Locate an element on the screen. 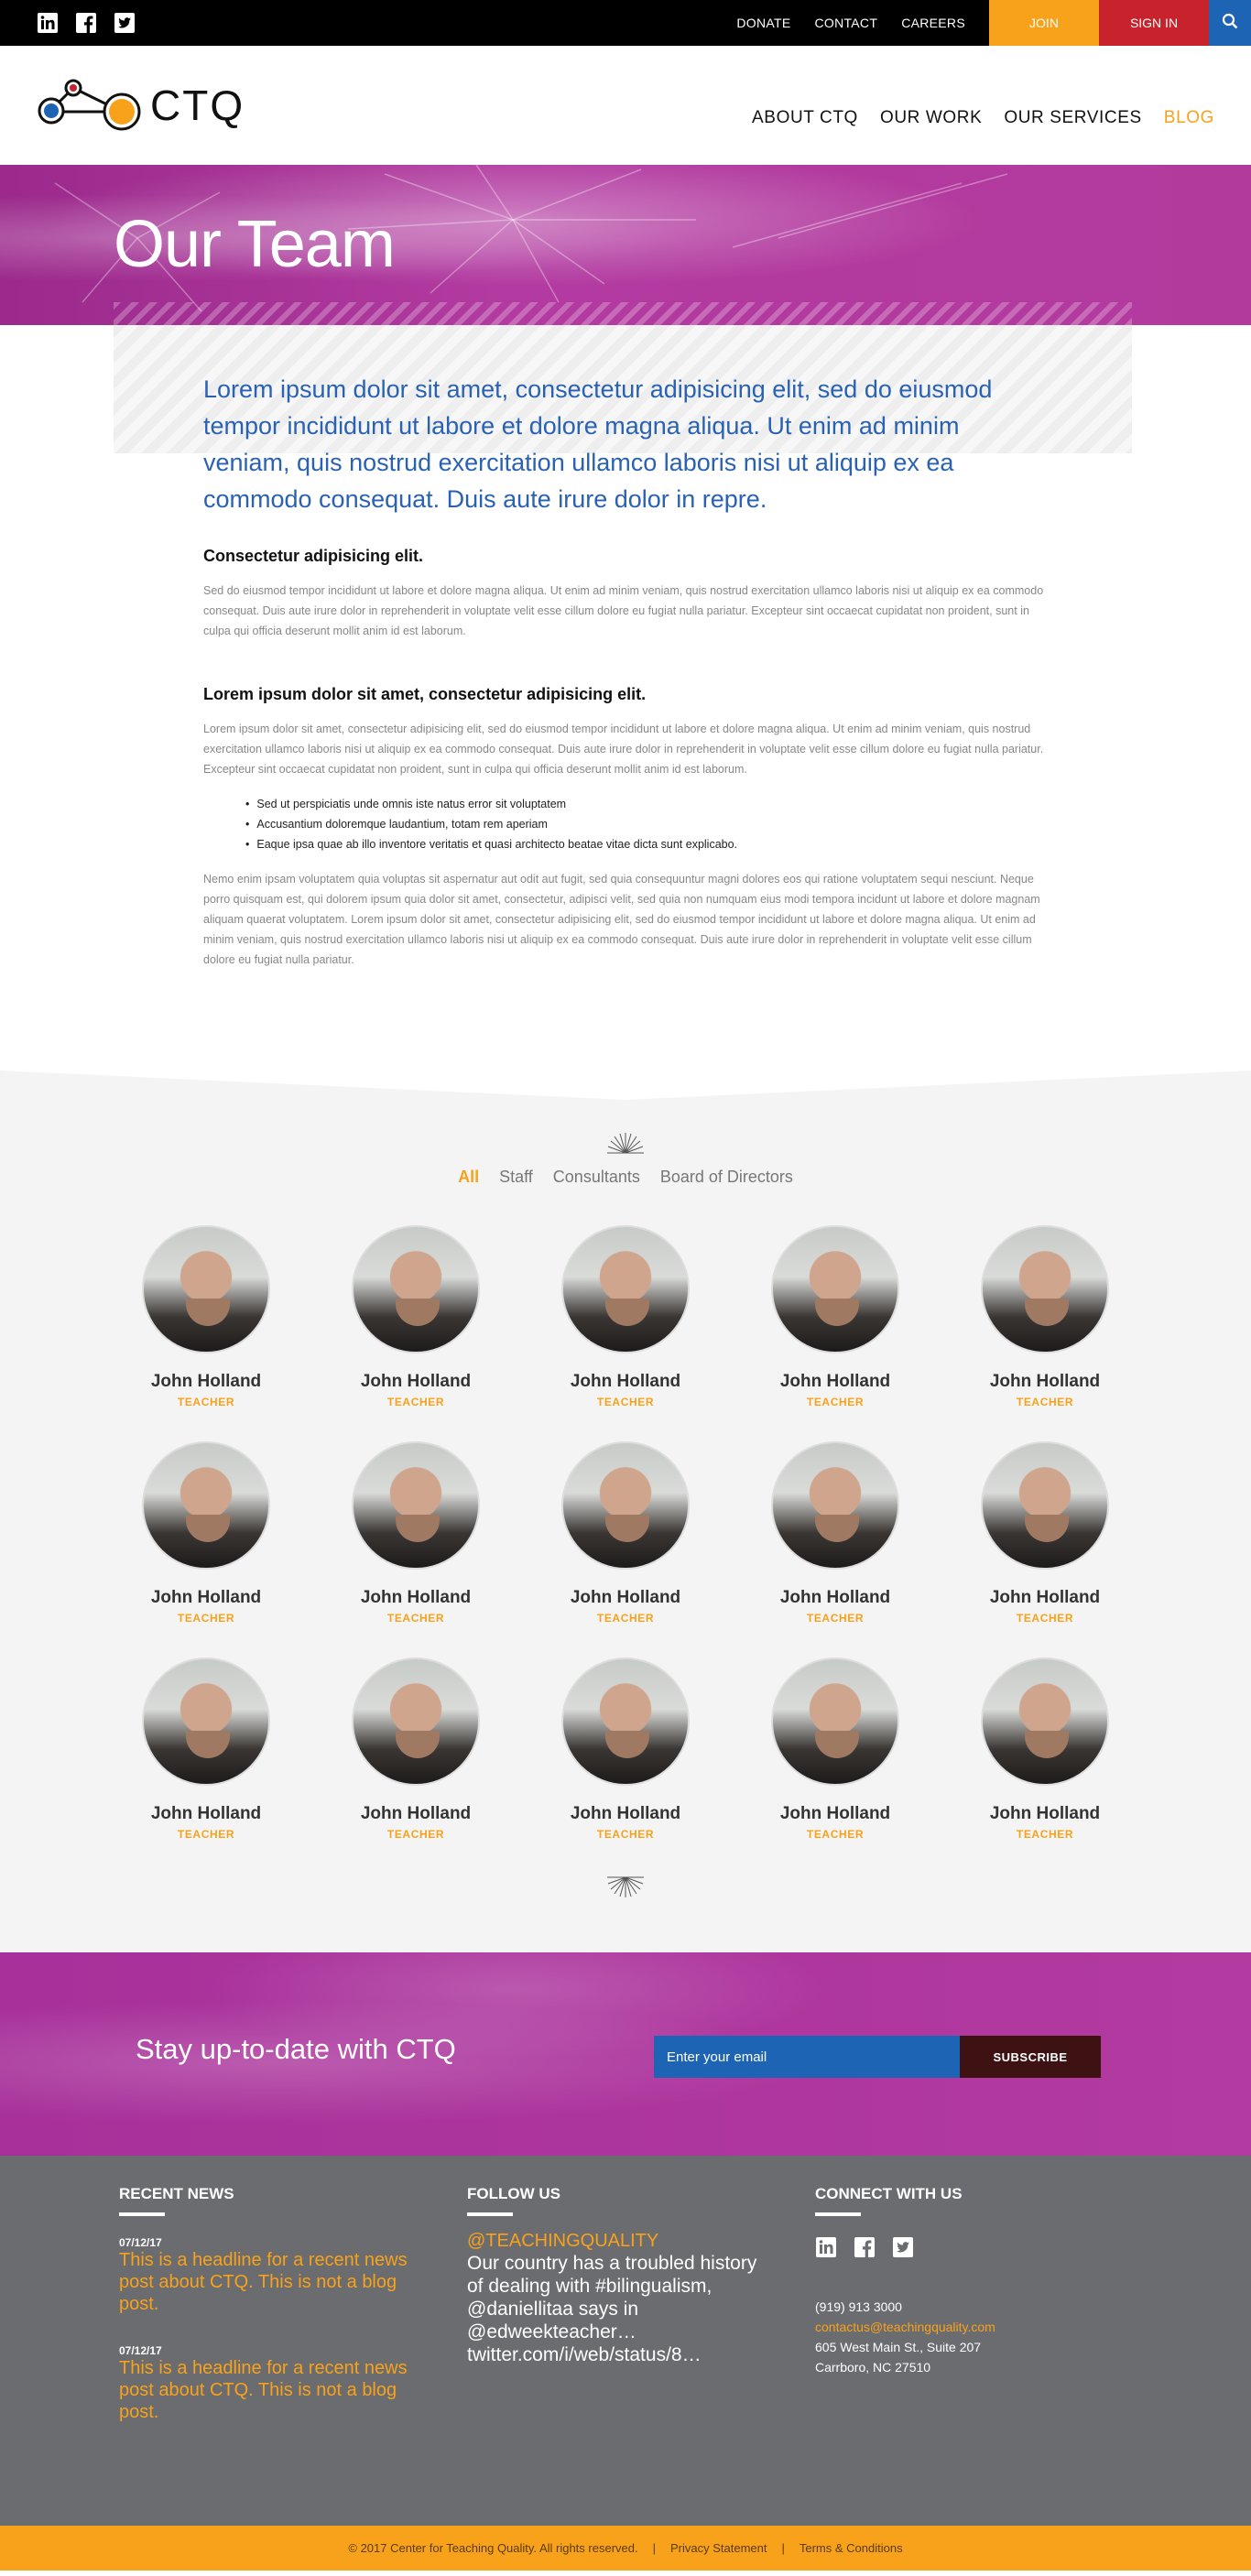 Image resolution: width=1251 pixels, height=2576 pixels. newsletter-section: Stay up-to-date with CTQ SUBSCRIBE is located at coordinates (625, 2054).